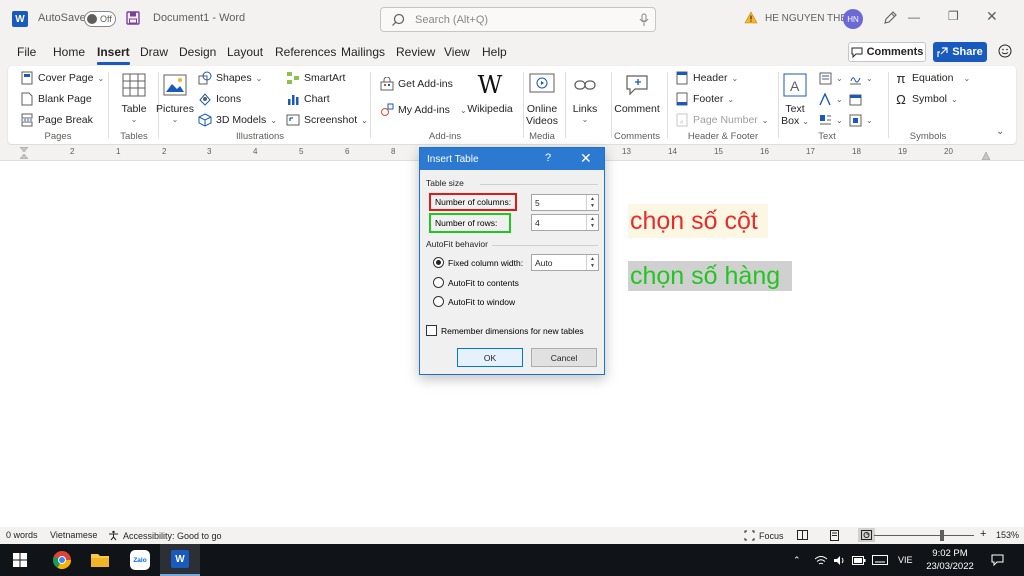 Image resolution: width=1024 pixels, height=576 pixels. What do you see at coordinates (478, 262) in the screenshot?
I see `fixed-width-radio: Fixed column width:` at bounding box center [478, 262].